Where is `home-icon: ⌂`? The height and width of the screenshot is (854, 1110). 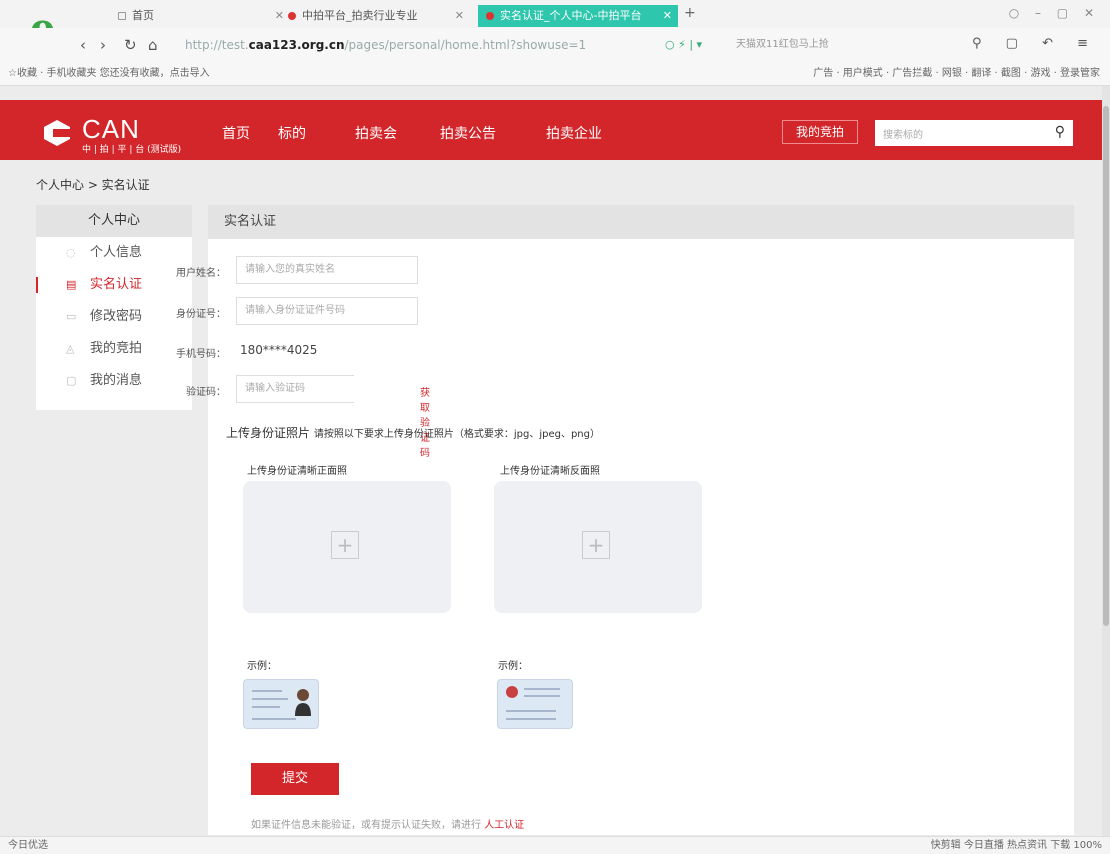 home-icon: ⌂ is located at coordinates (153, 45).